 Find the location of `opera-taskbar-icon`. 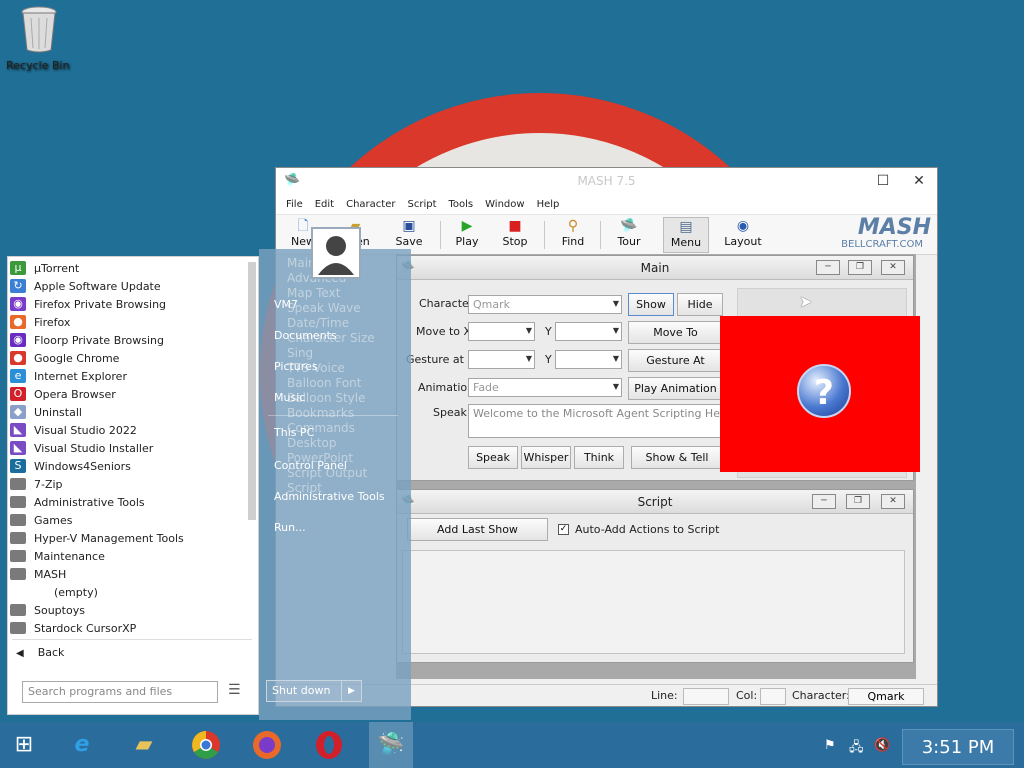

opera-taskbar-icon is located at coordinates (329, 745).